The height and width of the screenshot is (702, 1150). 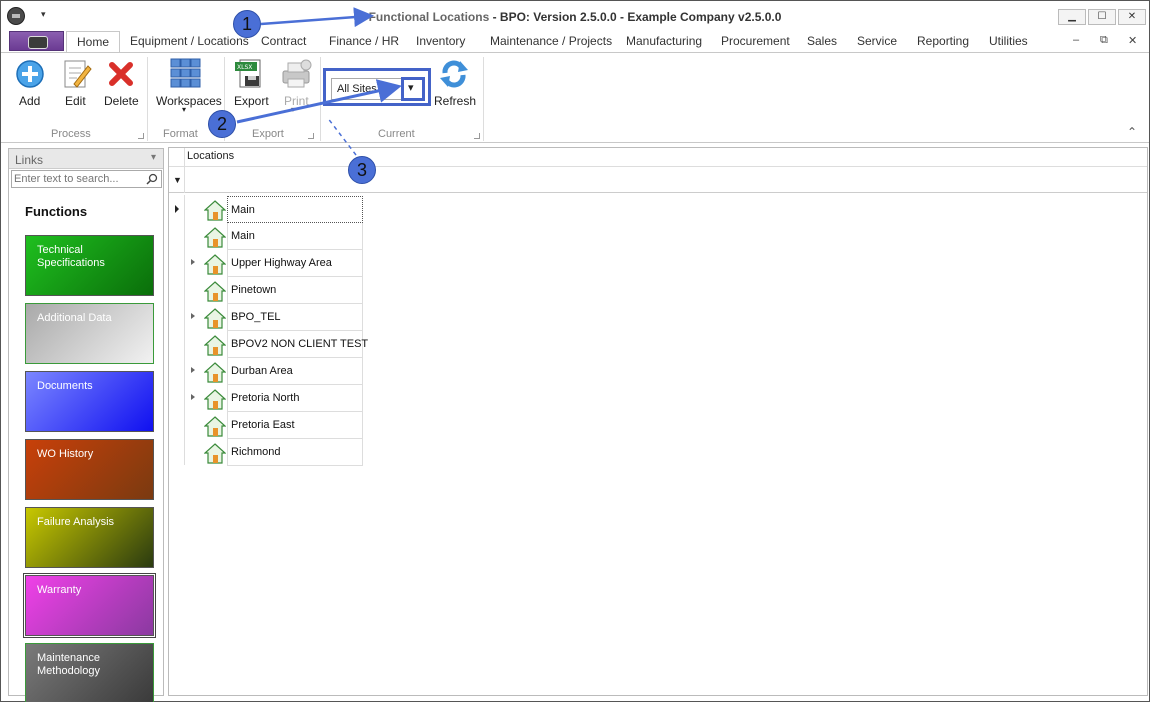 What do you see at coordinates (247, 24) in the screenshot?
I see `callout-1: 1` at bounding box center [247, 24].